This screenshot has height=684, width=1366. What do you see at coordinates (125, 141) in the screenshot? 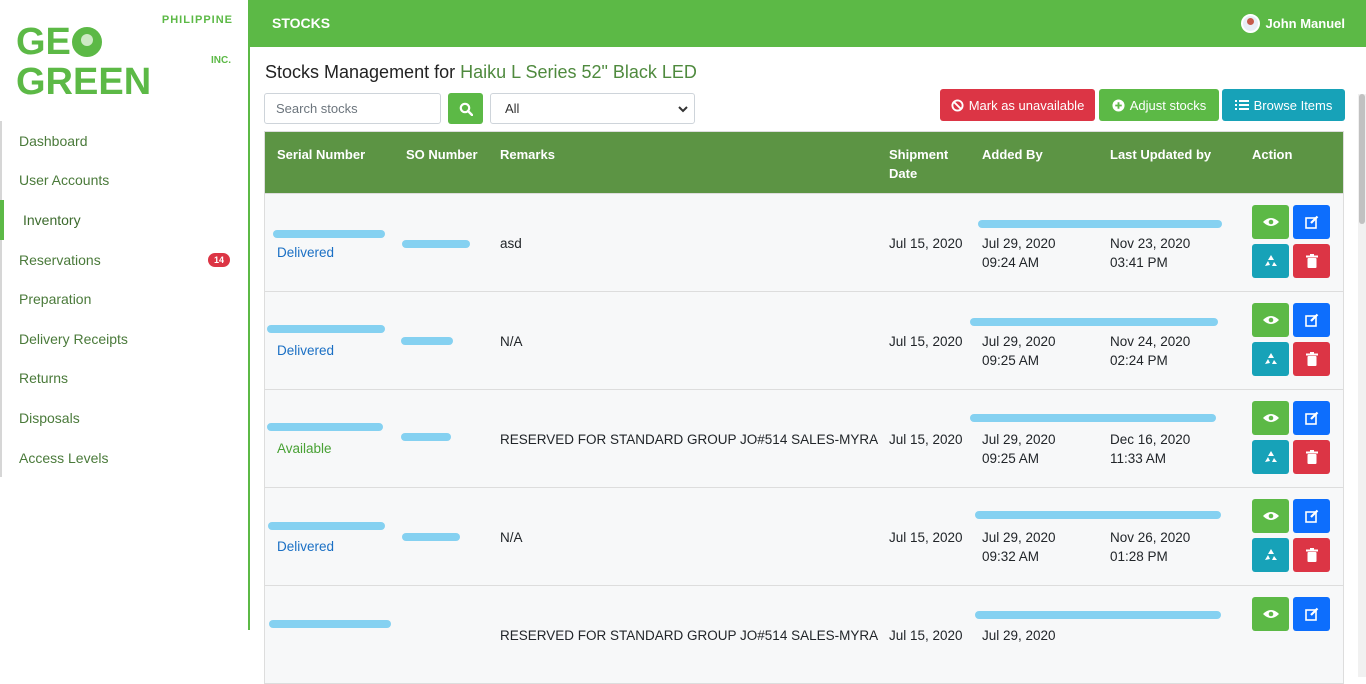
I see `sidebar-item-dashboard: Dashboard` at bounding box center [125, 141].